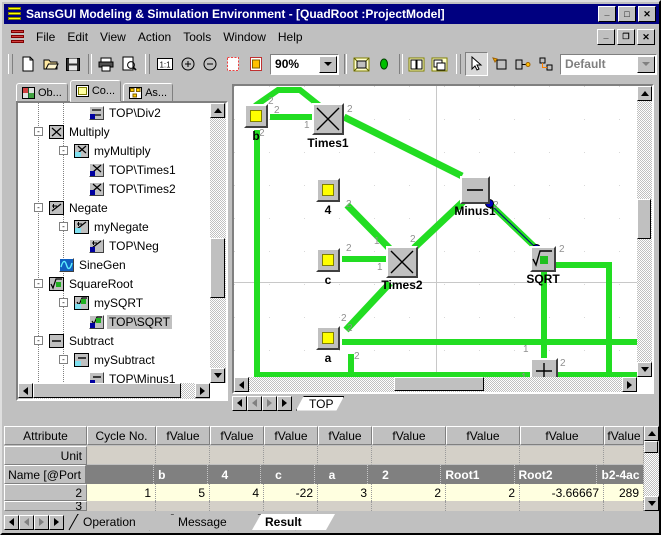 This screenshot has height=535, width=661. Describe the element at coordinates (627, 14) in the screenshot. I see `maximize-button: □` at that location.